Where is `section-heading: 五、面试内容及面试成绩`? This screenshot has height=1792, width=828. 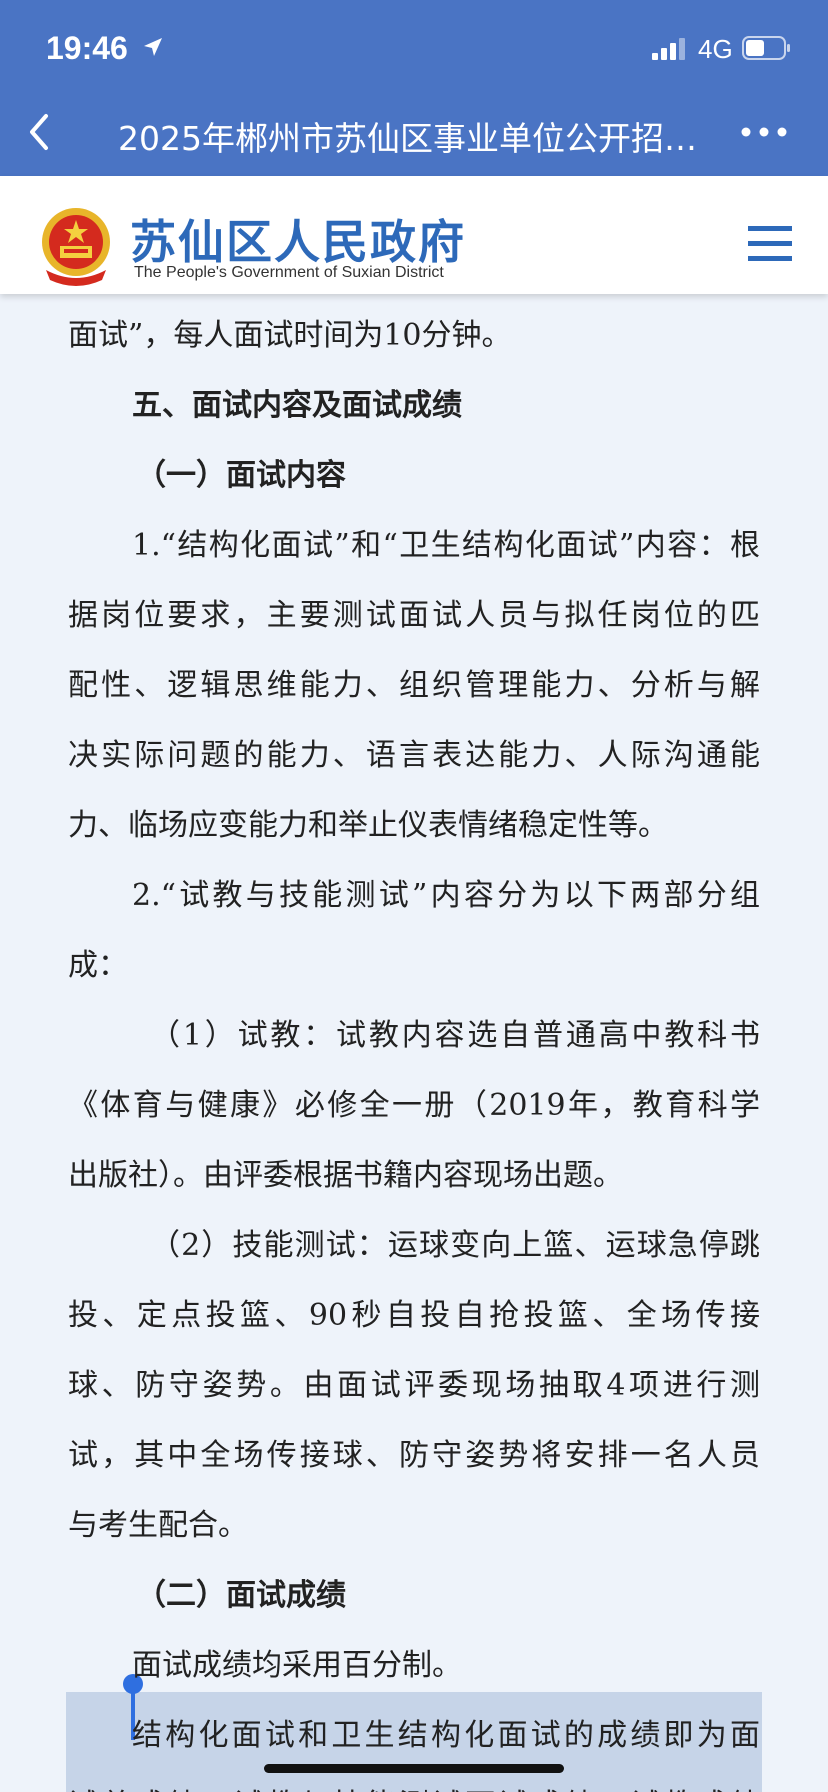
section-heading: 五、面试内容及面试成绩 is located at coordinates (297, 405).